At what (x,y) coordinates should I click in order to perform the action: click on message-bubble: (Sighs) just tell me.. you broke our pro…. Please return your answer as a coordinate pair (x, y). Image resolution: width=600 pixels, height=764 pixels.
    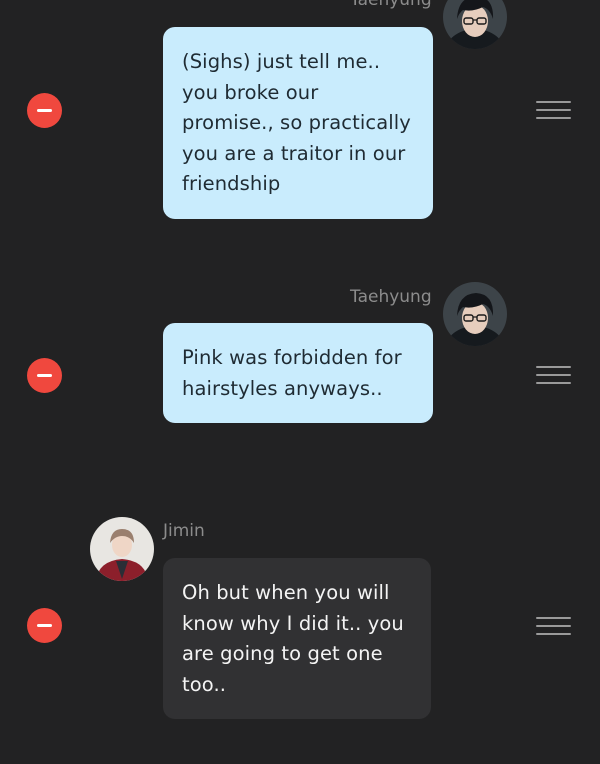
    Looking at the image, I should click on (298, 123).